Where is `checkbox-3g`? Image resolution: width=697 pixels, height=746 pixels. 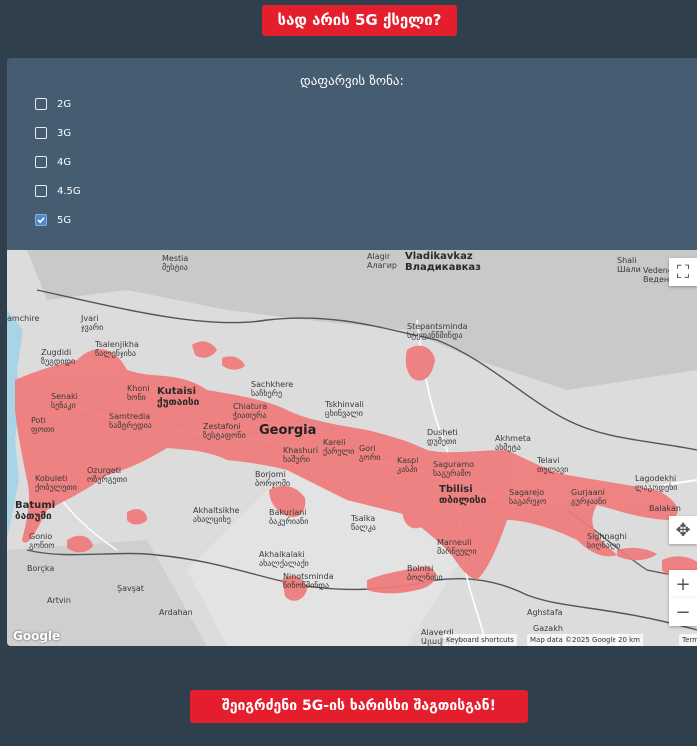
checkbox-3g is located at coordinates (41, 133).